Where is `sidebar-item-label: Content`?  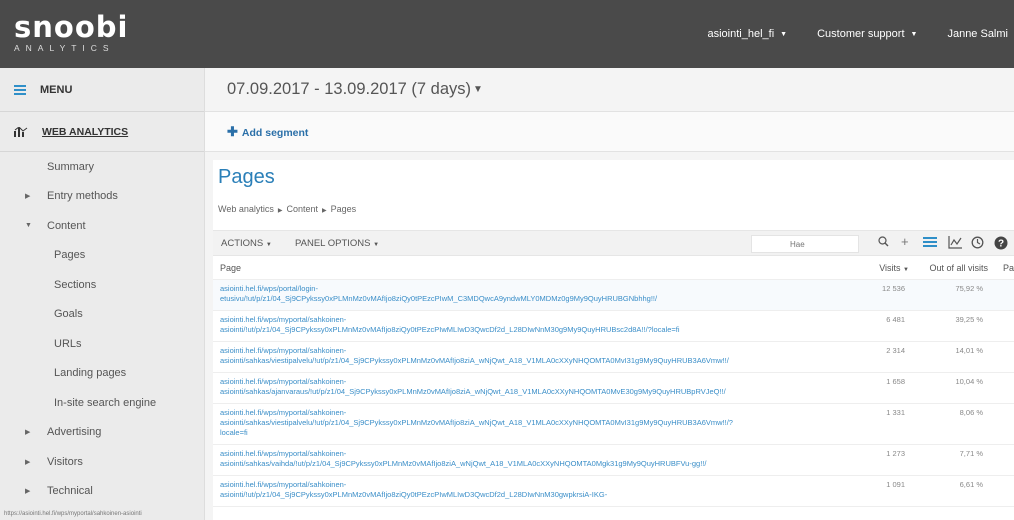 sidebar-item-label: Content is located at coordinates (66, 225).